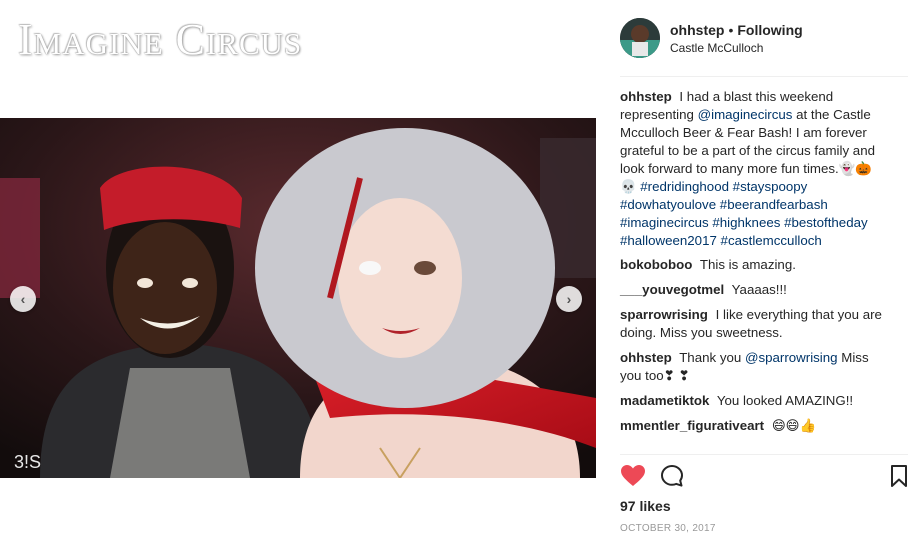 The height and width of the screenshot is (542, 912). I want to click on comment-button, so click(672, 476).